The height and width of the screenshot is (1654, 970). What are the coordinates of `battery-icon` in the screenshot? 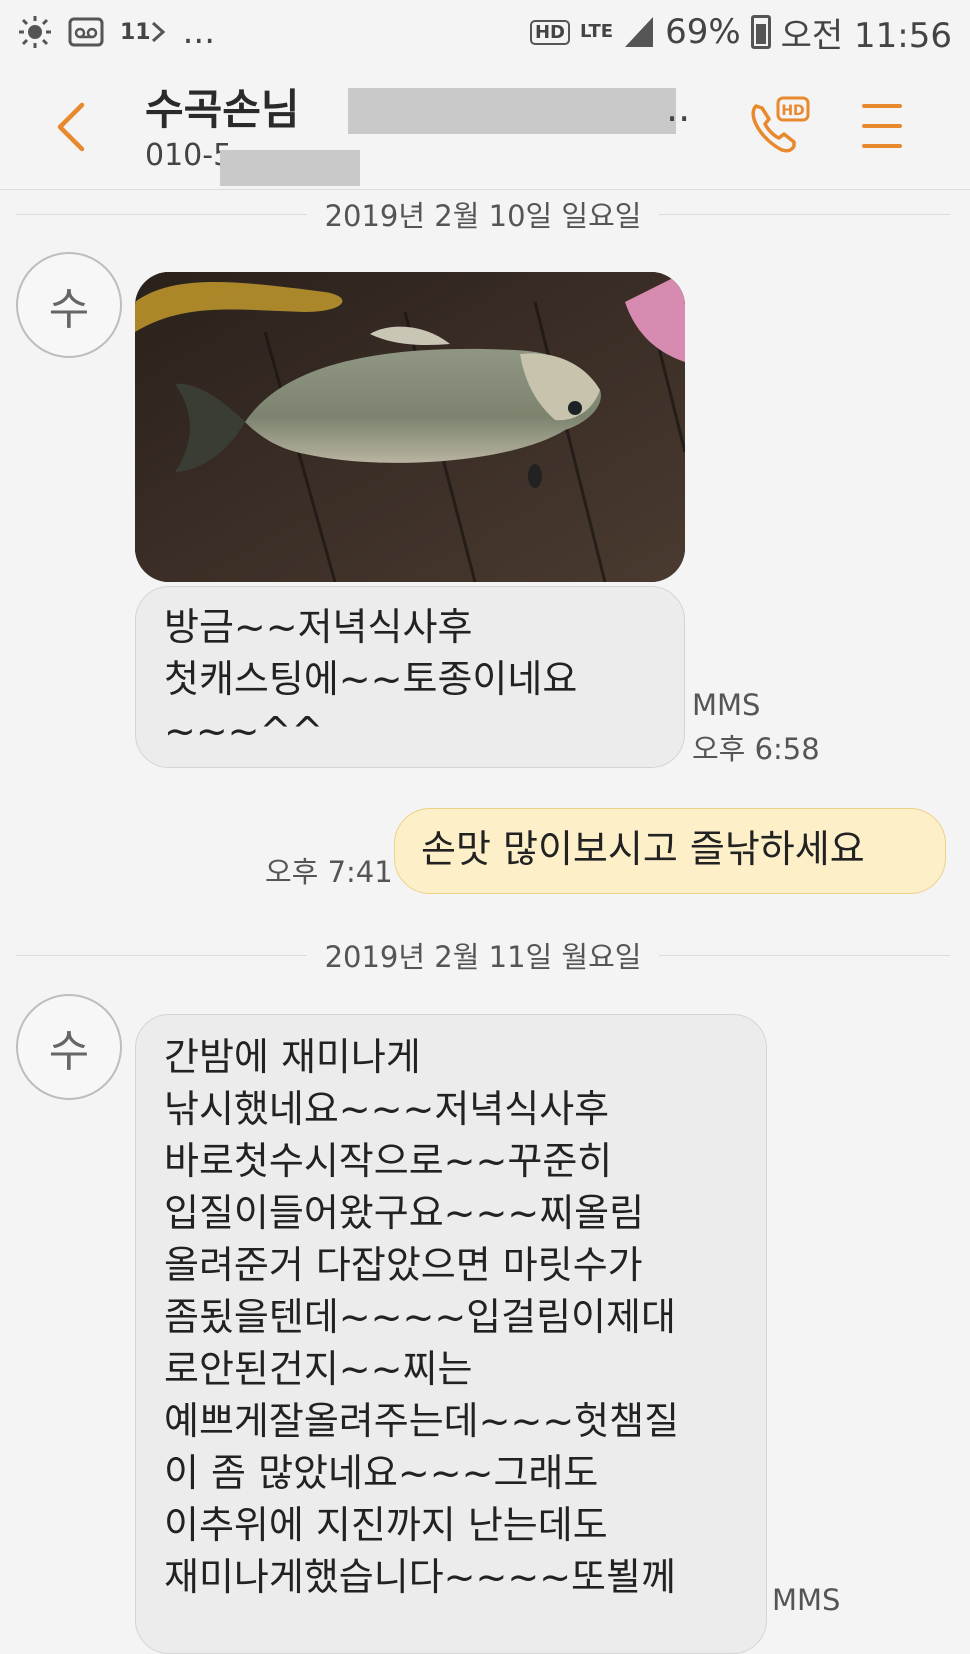 It's located at (760, 32).